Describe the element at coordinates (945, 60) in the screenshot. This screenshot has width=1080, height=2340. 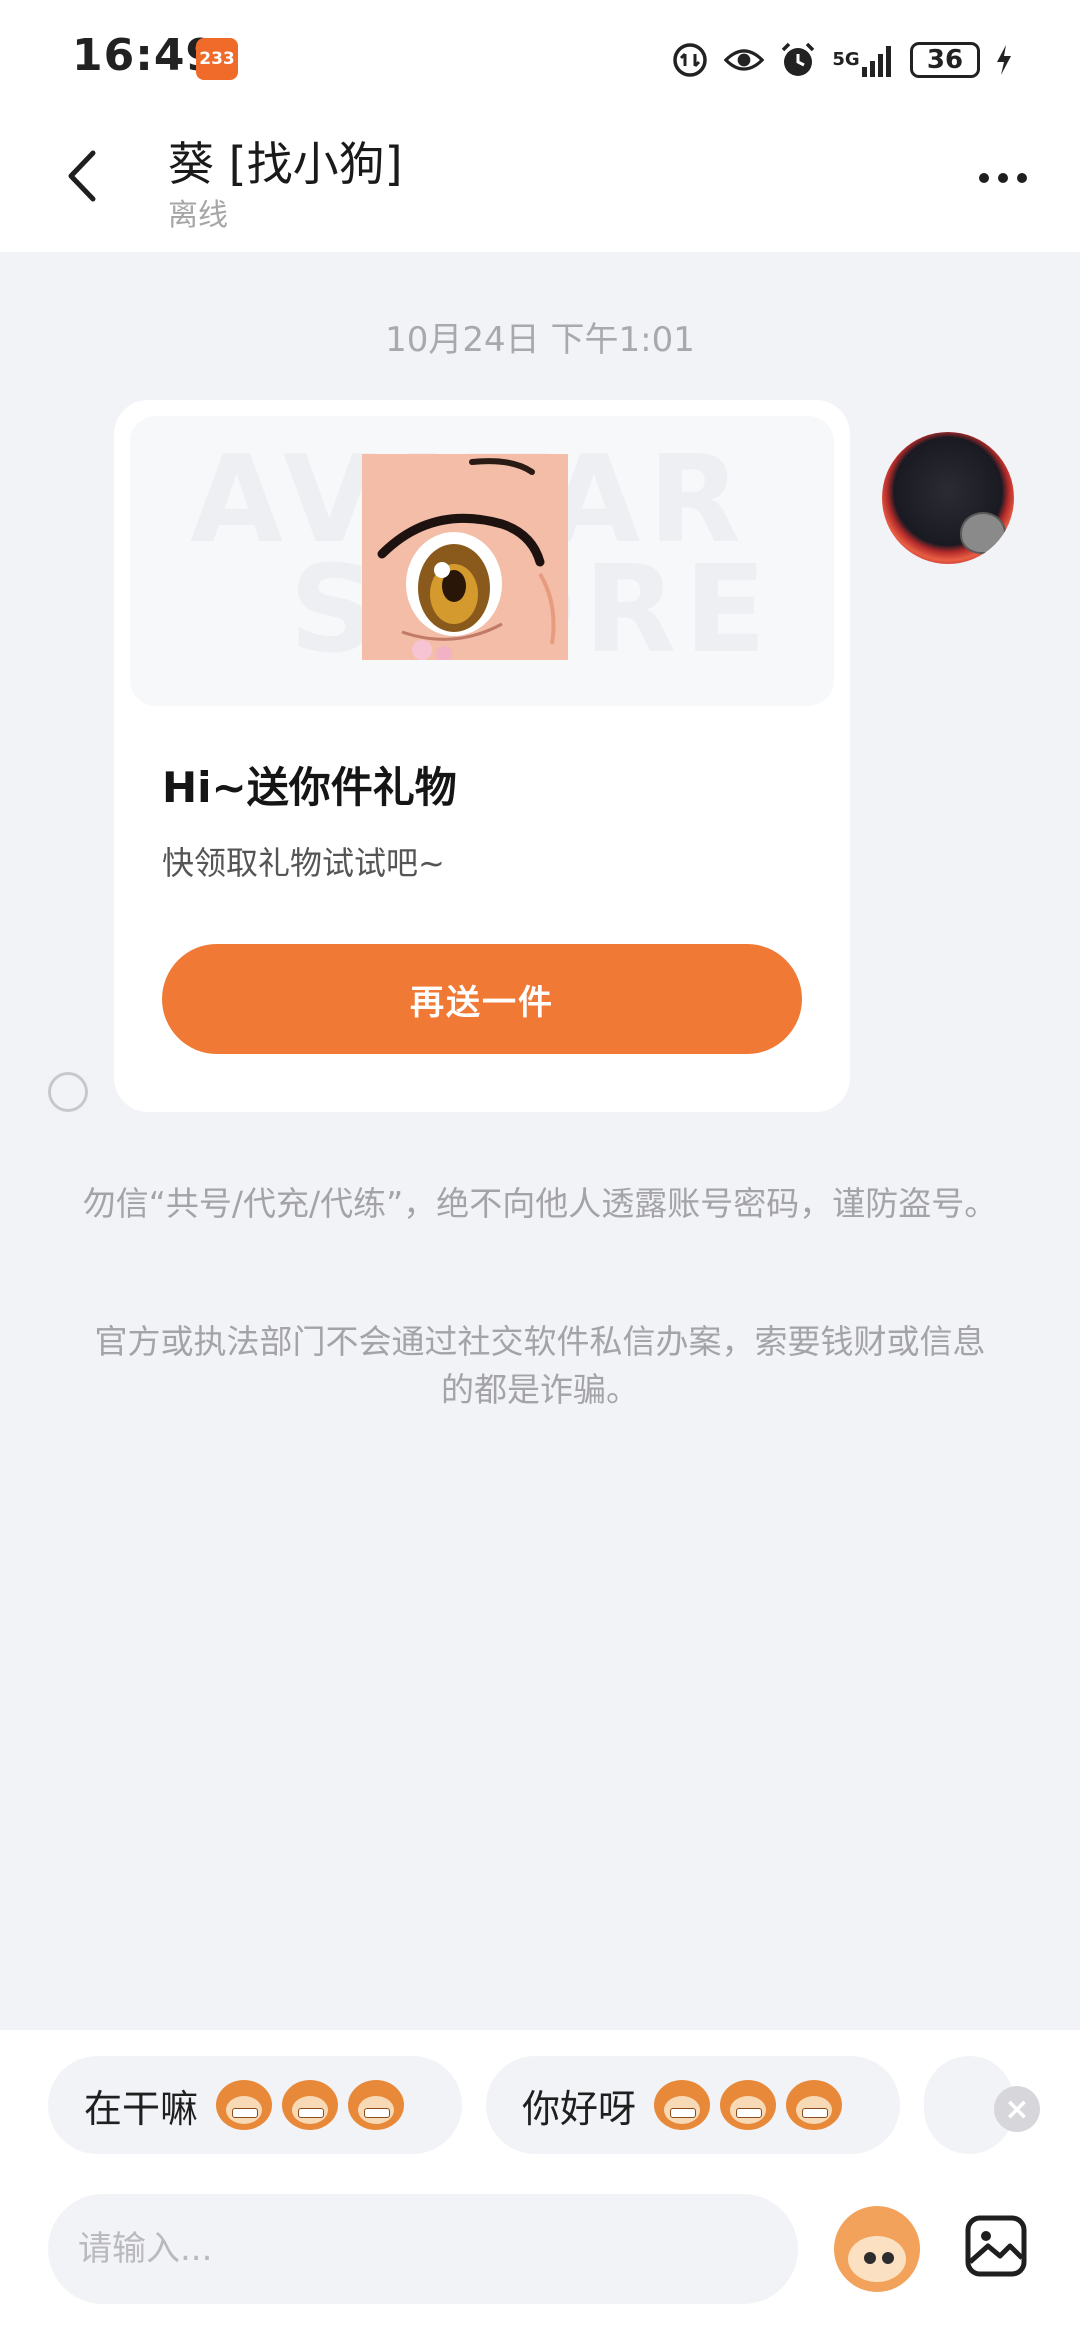
I see `battery-indicator: 36` at that location.